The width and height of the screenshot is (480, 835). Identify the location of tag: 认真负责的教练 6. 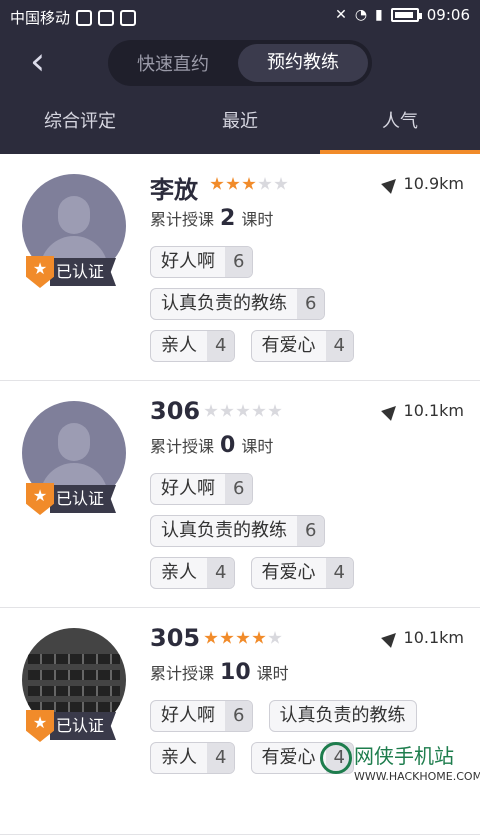
(238, 531).